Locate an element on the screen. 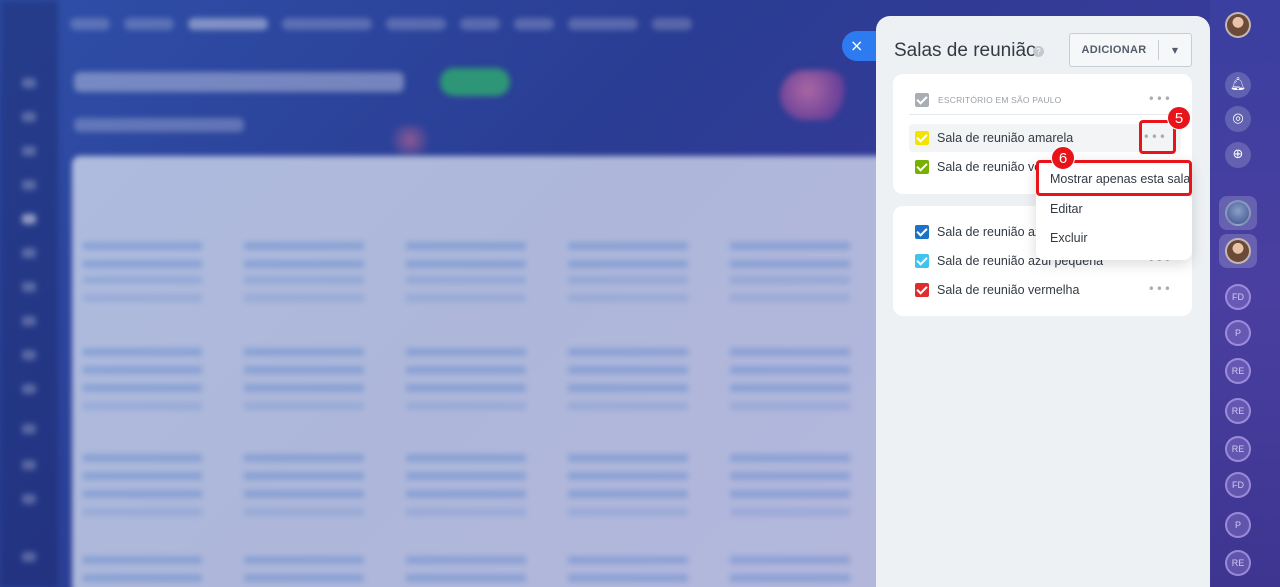 This screenshot has width=1280, height=587. add-button: ADICIONAR ▼ is located at coordinates (1130, 50).